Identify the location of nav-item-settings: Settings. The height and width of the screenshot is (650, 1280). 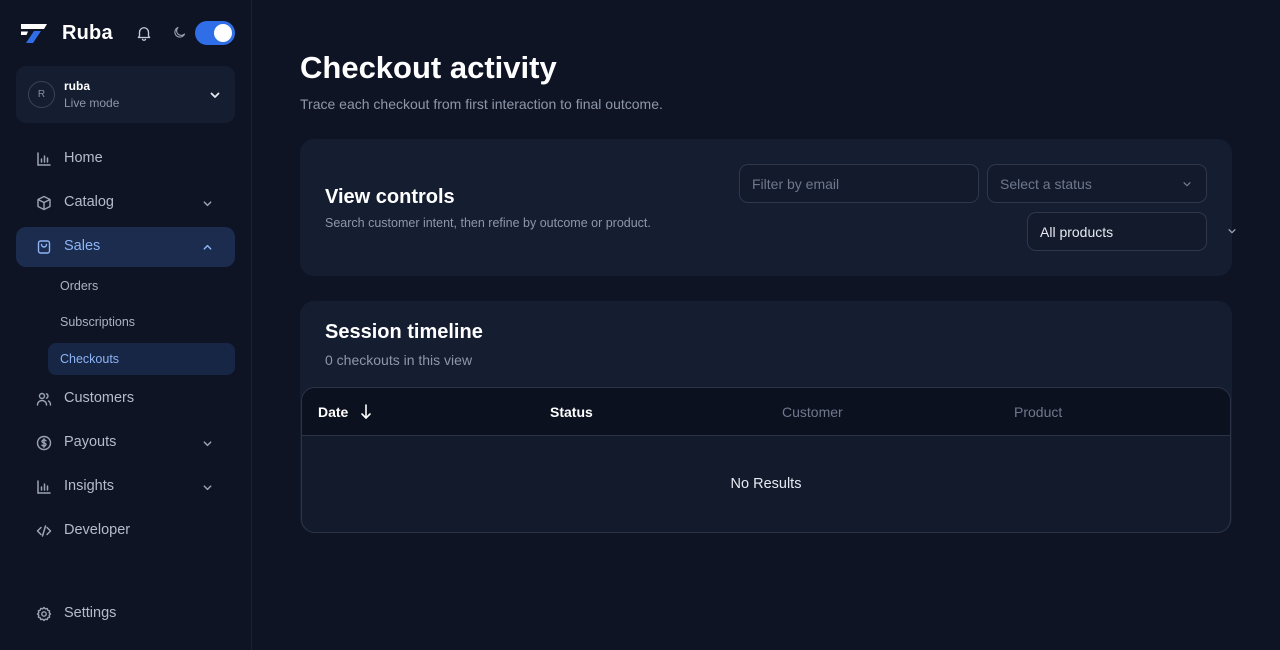
(125, 614).